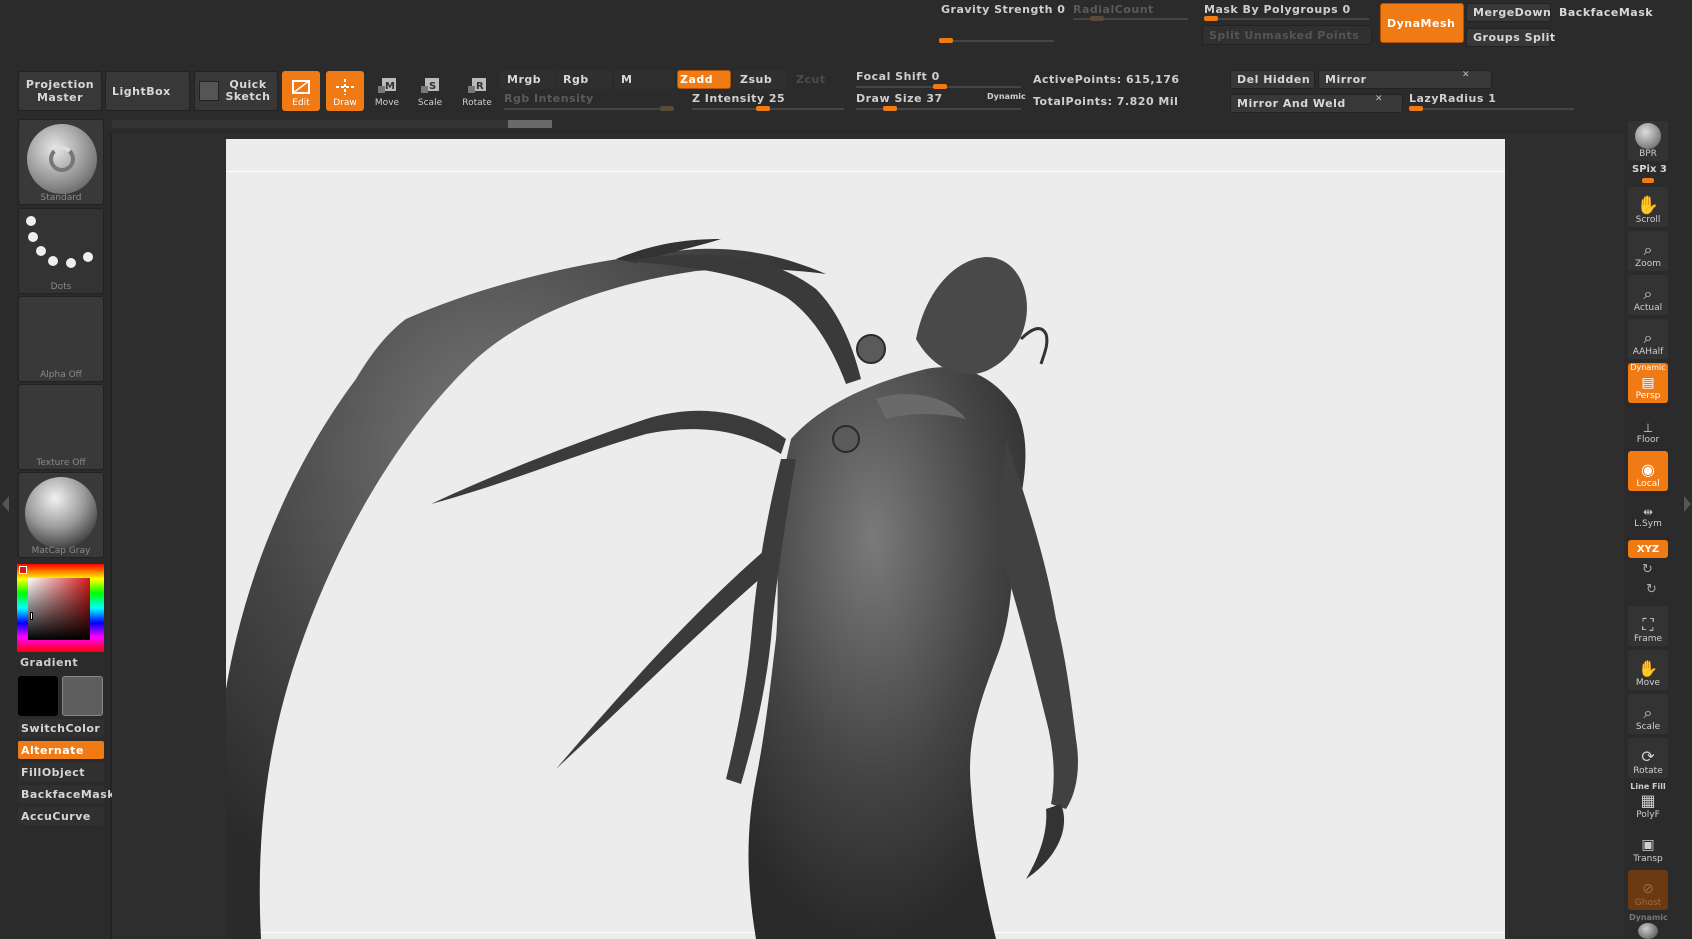  I want to click on shelf-scroll-handle, so click(530, 124).